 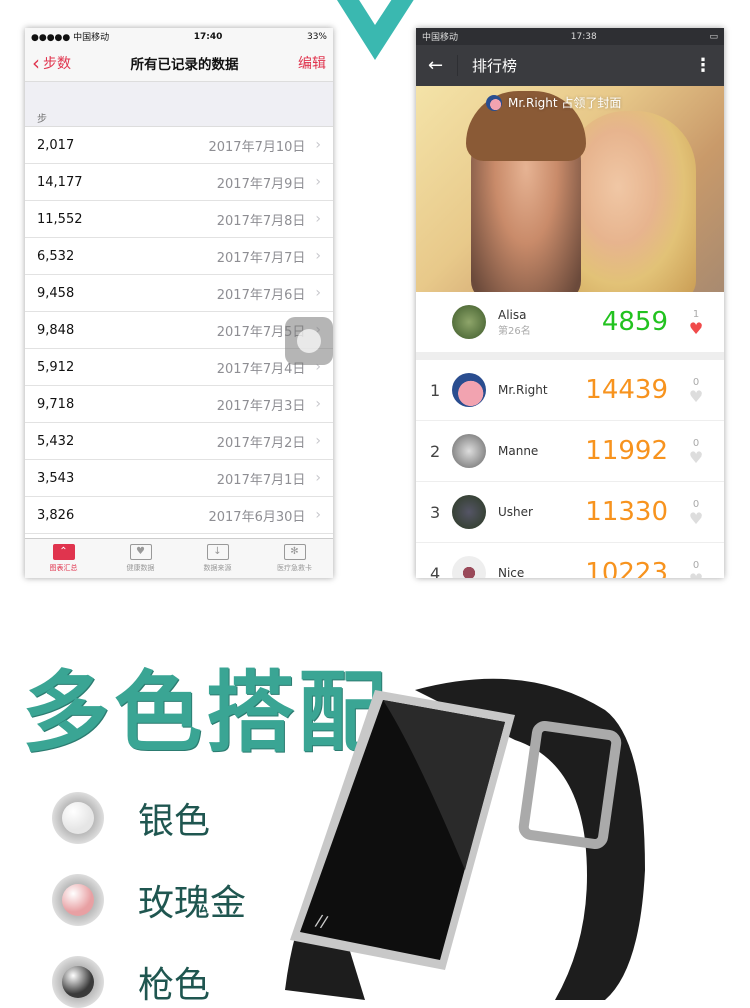 I want to click on tab-1: ♥ 健康数据, so click(x=140, y=558).